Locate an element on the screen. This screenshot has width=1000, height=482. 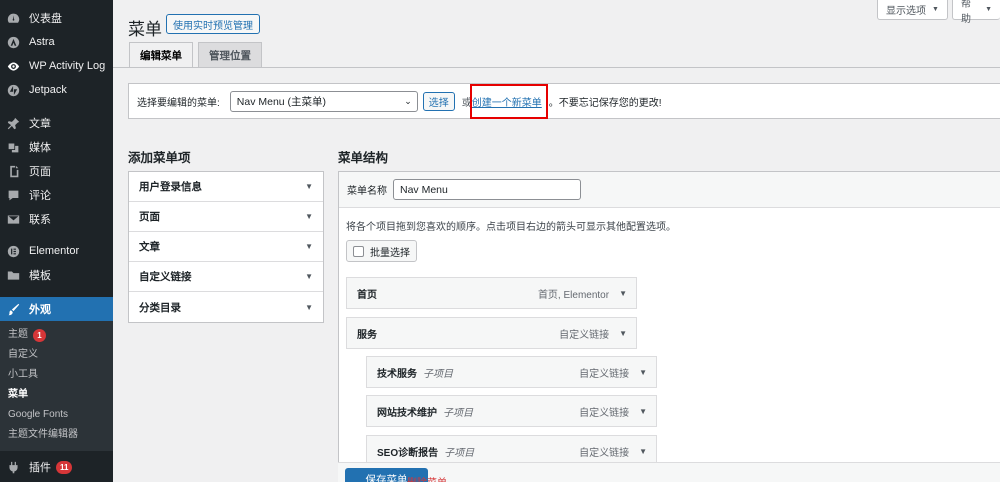
elementor-icon is located at coordinates (13, 251).